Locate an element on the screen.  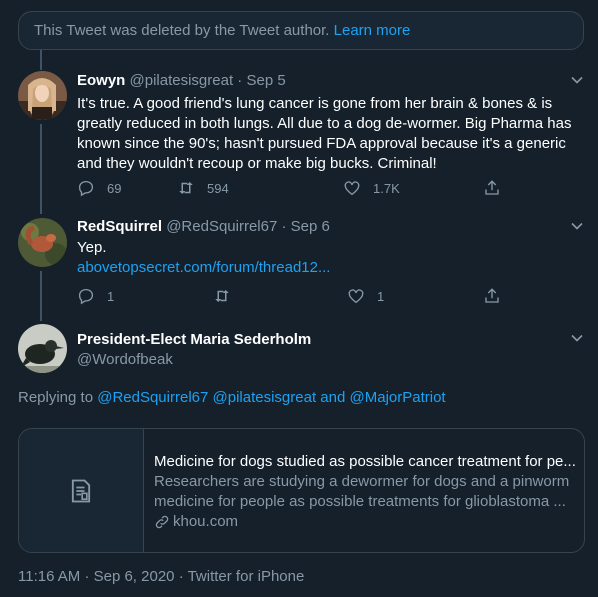
reply-button: 69 is located at coordinates (99, 188).